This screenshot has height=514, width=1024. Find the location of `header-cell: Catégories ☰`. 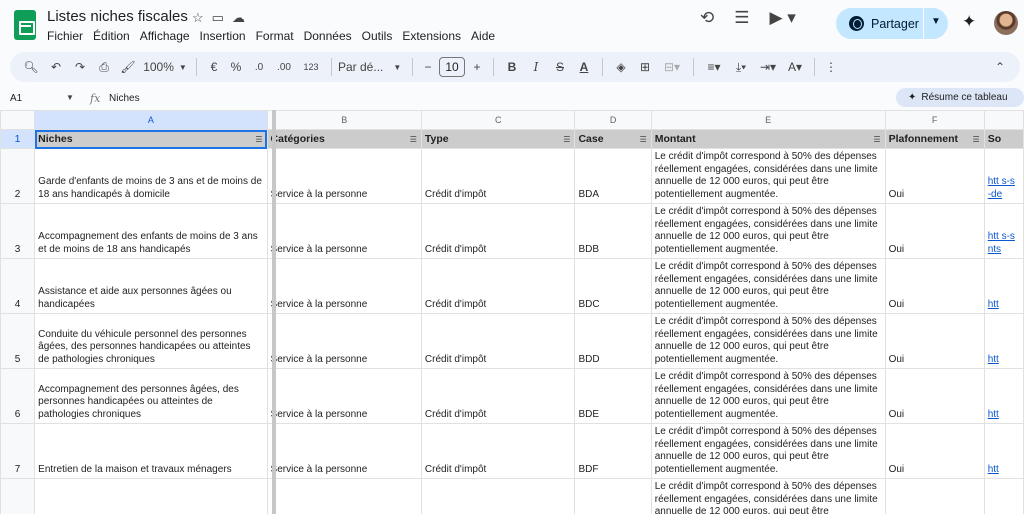

header-cell: Catégories ☰ is located at coordinates (344, 139).